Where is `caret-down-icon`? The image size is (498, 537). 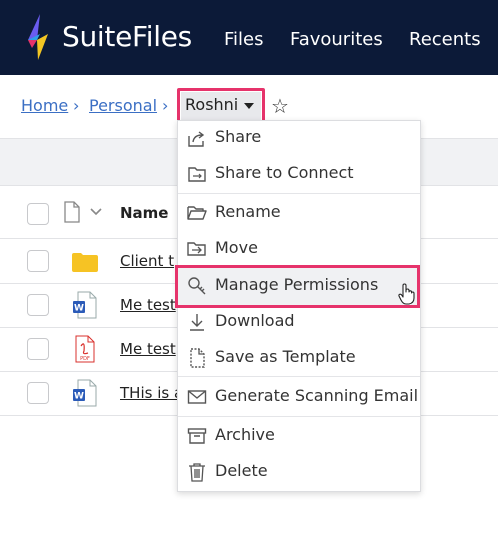
caret-down-icon is located at coordinates (249, 106).